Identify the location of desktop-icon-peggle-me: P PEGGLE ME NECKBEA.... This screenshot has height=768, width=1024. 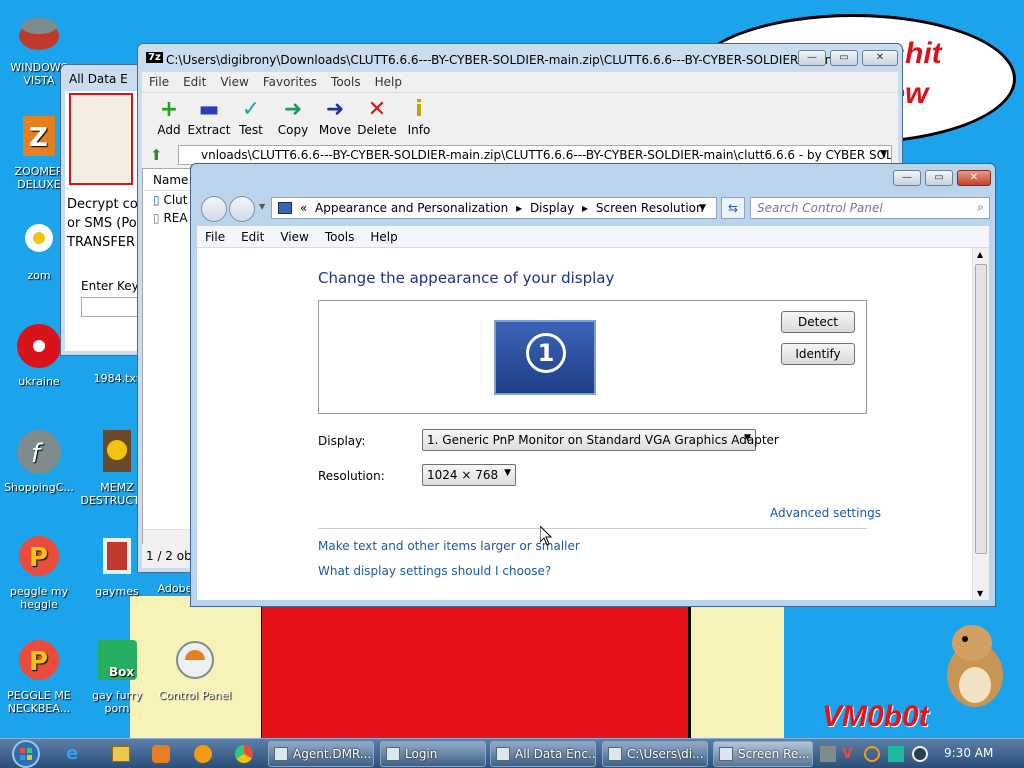
(39, 675).